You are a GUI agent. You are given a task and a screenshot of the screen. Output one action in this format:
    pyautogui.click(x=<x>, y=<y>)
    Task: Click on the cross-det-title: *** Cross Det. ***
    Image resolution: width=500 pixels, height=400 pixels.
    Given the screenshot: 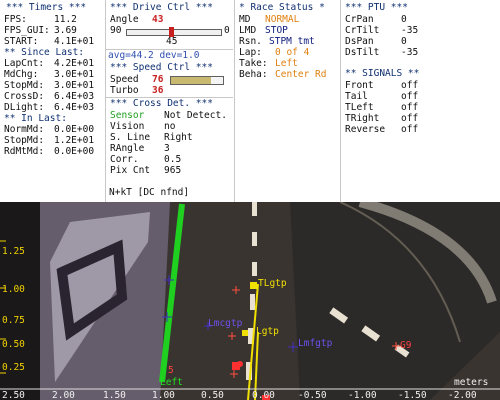 What is the action you would take?
    pyautogui.click(x=161, y=103)
    